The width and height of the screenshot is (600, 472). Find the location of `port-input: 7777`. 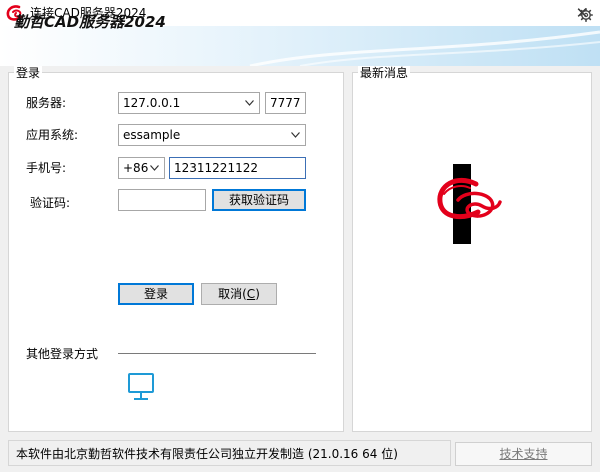

port-input: 7777 is located at coordinates (285, 103).